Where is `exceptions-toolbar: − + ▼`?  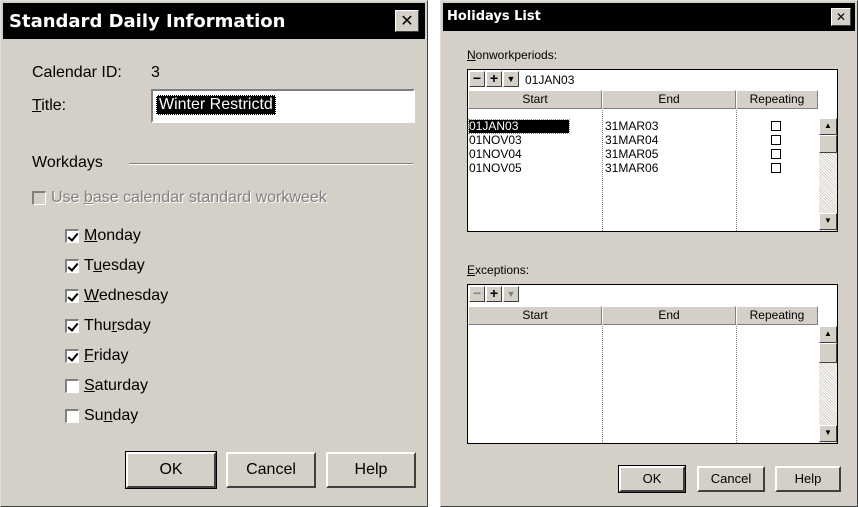
exceptions-toolbar: − + ▼ is located at coordinates (499, 295).